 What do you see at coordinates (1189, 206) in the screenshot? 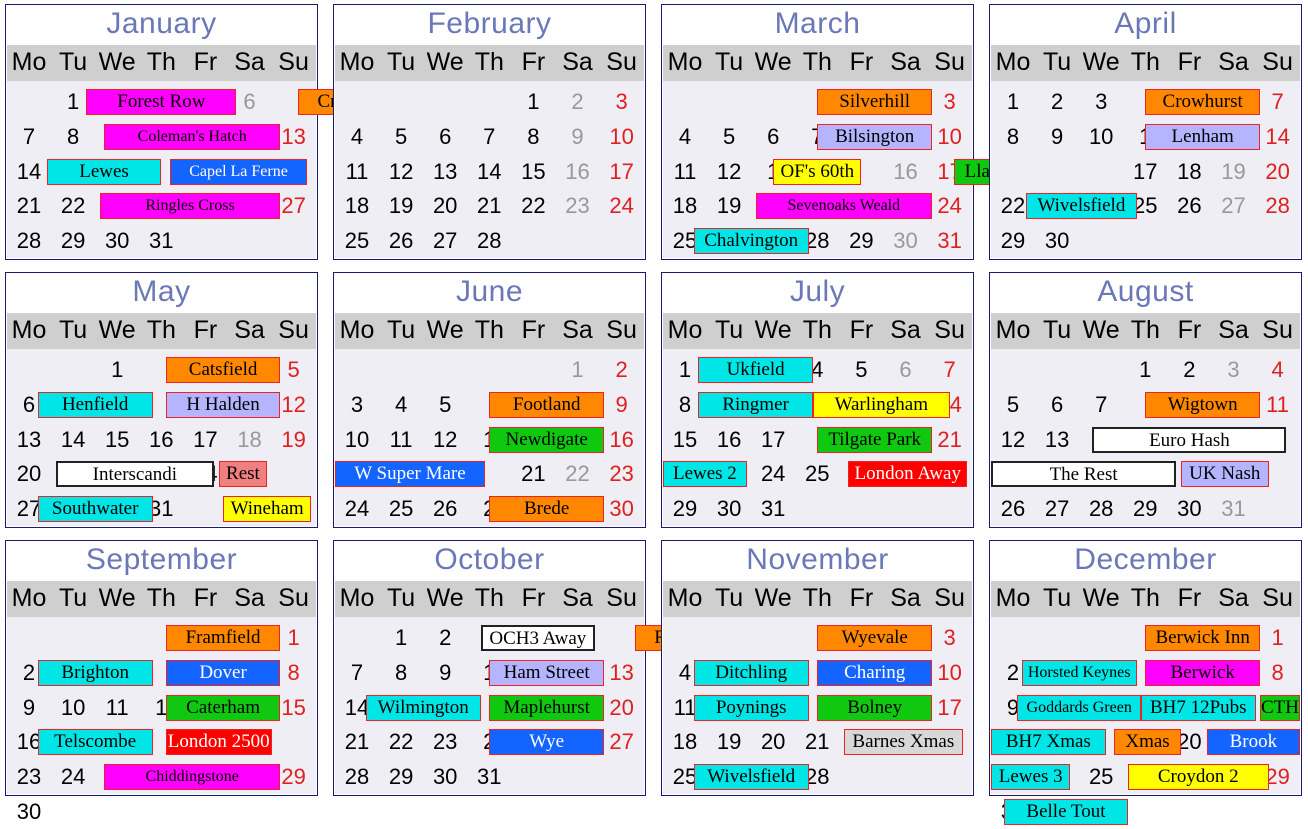
I see `day-number: 26` at bounding box center [1189, 206].